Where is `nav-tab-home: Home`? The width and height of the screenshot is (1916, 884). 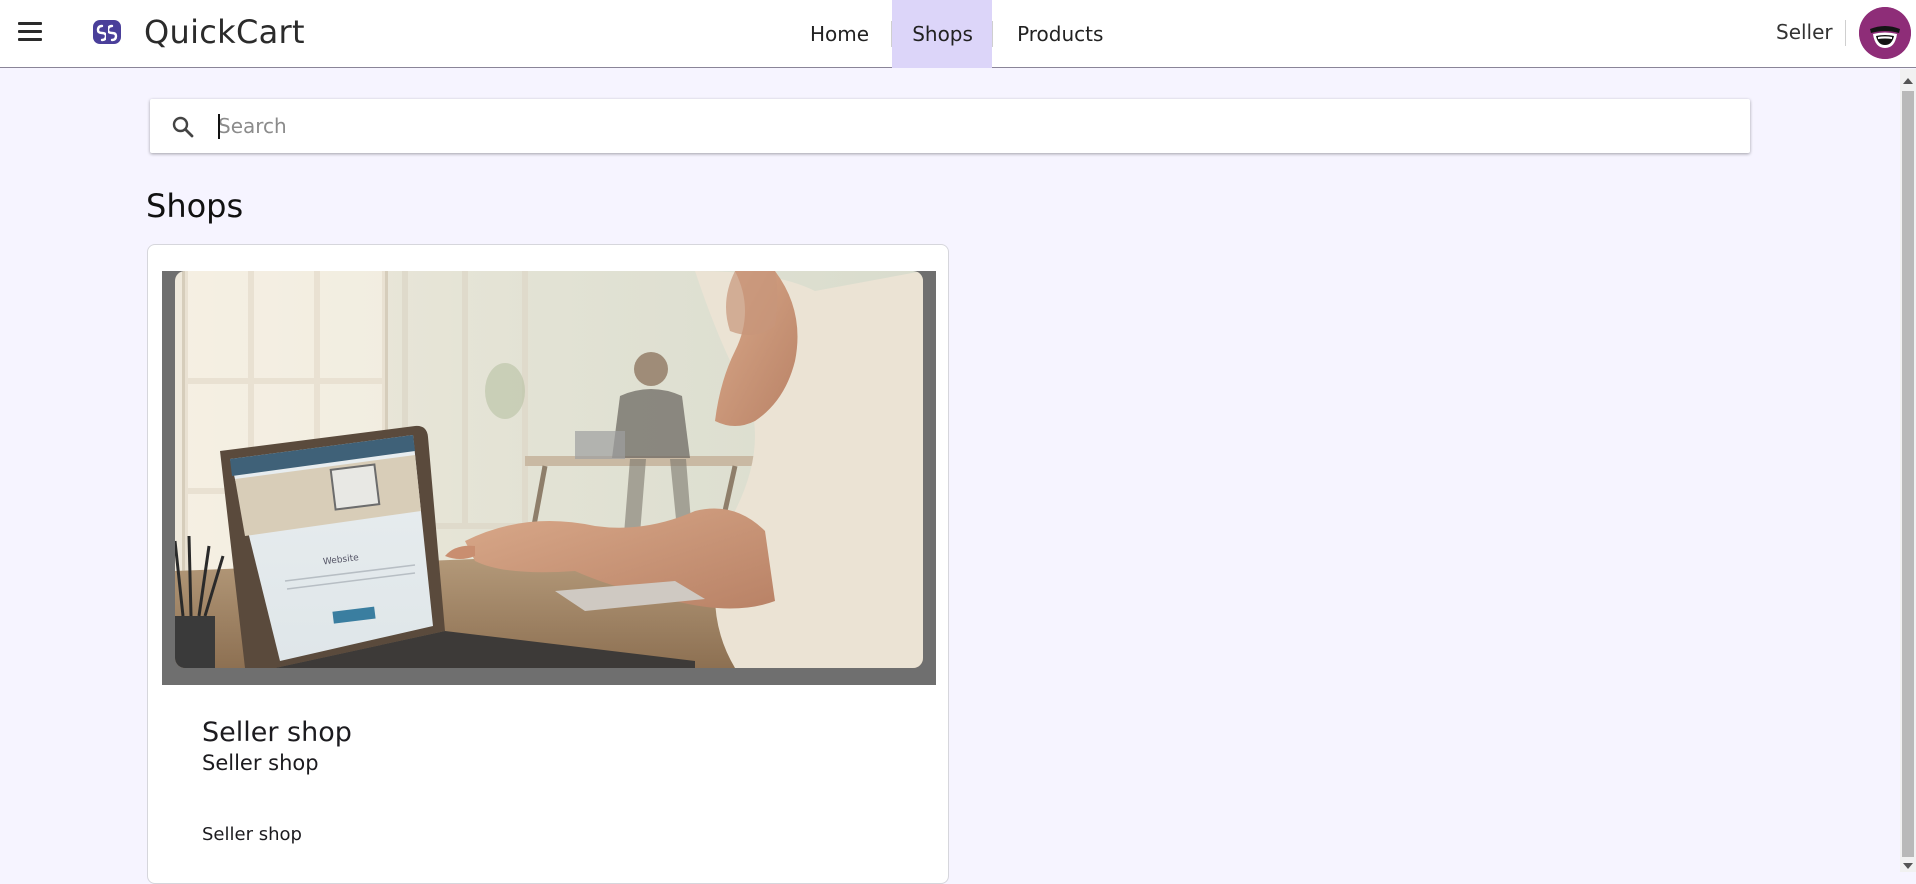
nav-tab-home: Home is located at coordinates (841, 34).